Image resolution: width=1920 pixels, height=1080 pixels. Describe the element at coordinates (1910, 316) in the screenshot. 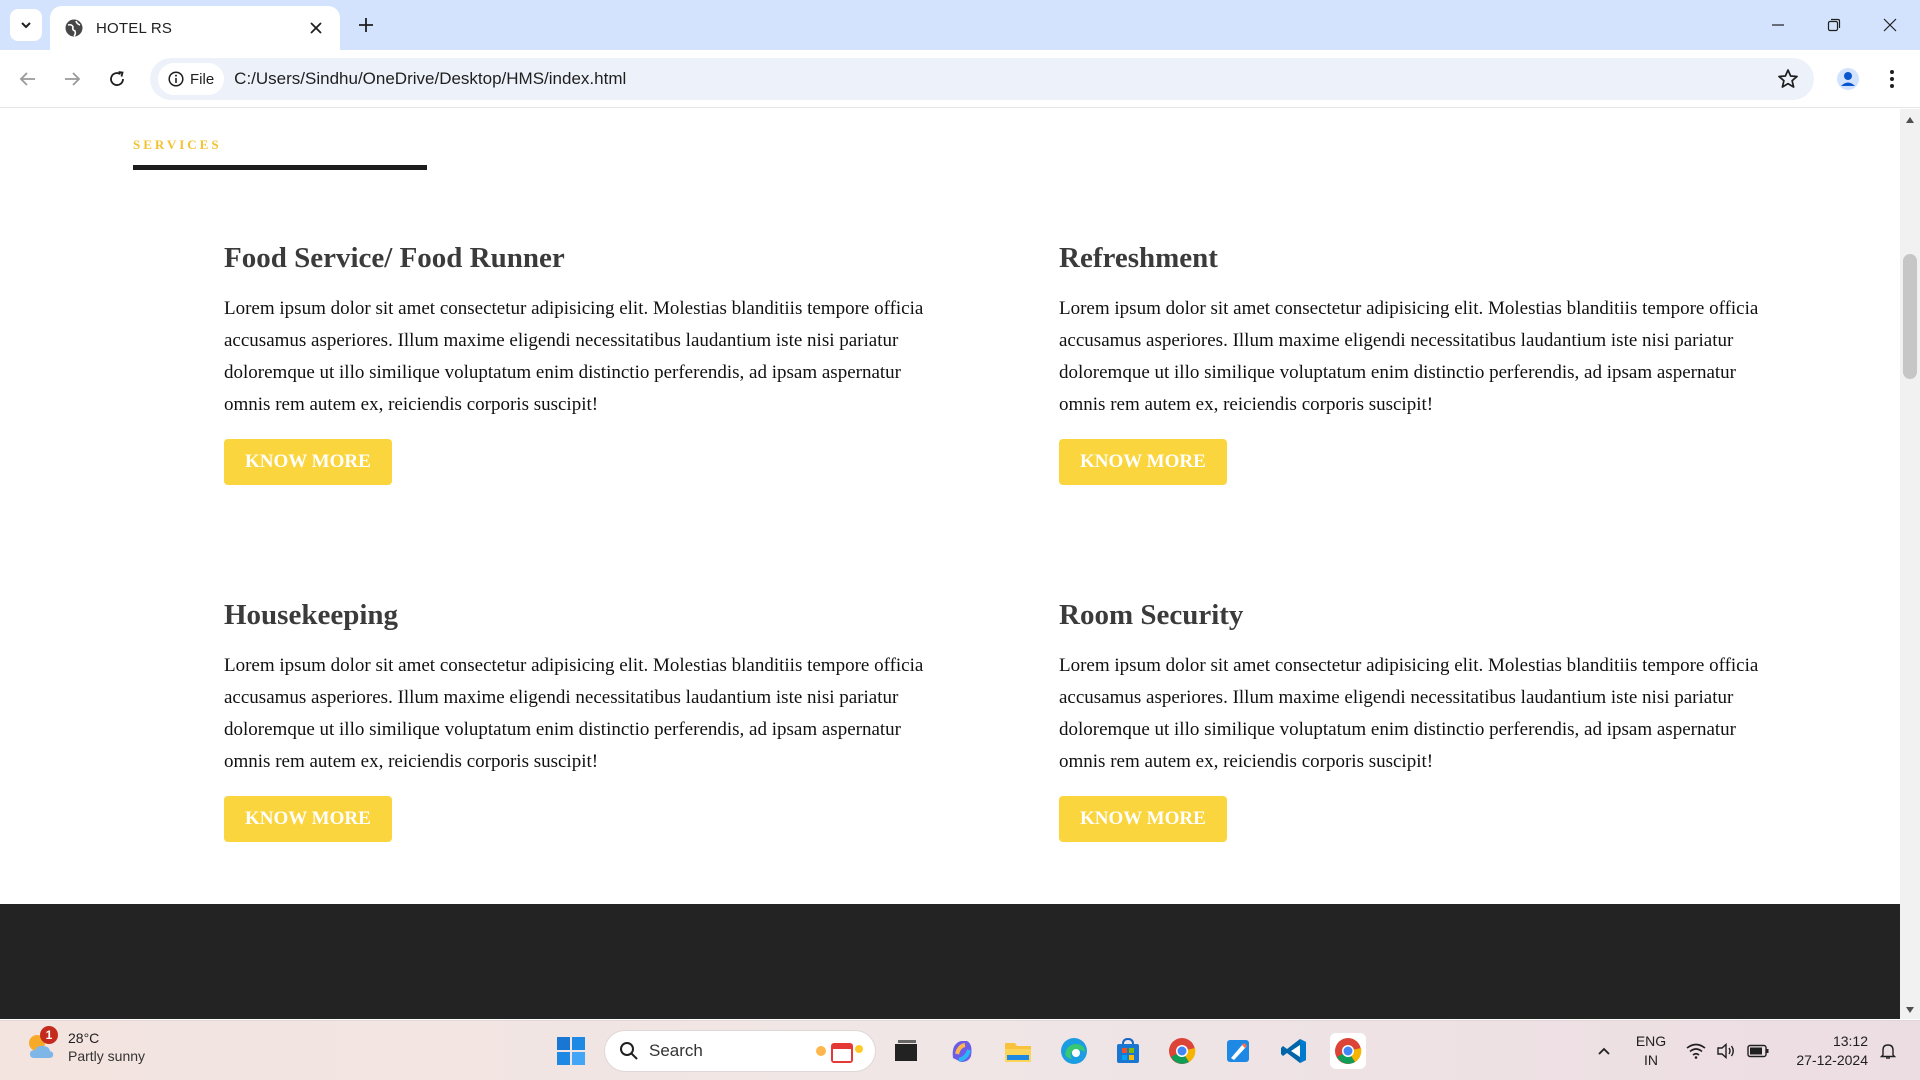

I see `scrollbar-thumb` at that location.